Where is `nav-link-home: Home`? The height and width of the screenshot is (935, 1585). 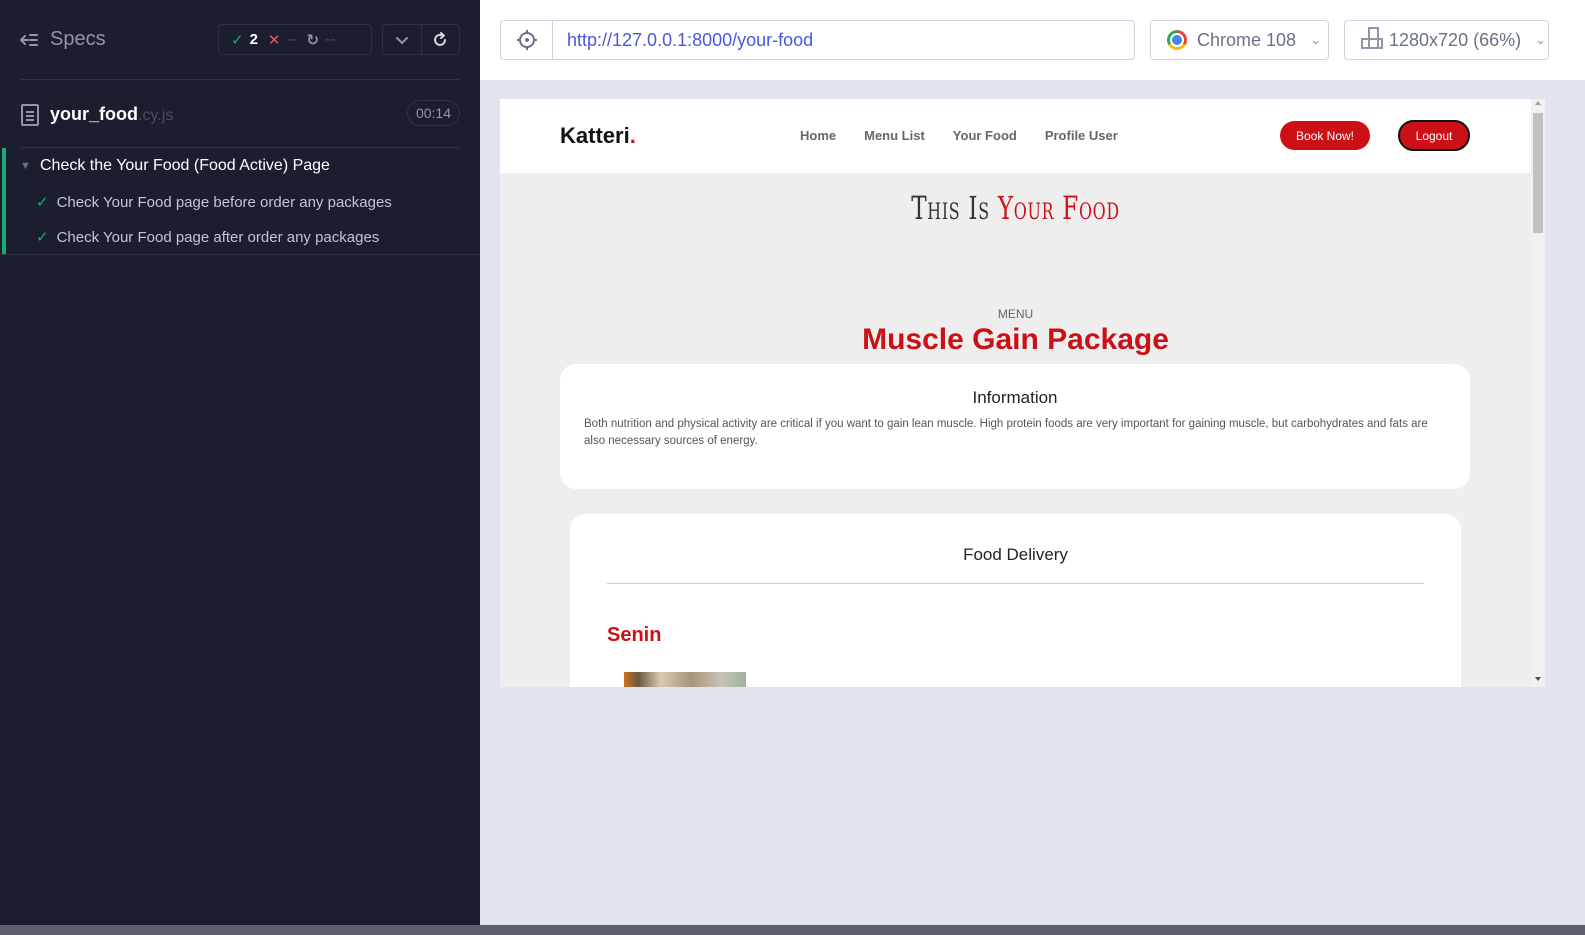 nav-link-home: Home is located at coordinates (818, 135).